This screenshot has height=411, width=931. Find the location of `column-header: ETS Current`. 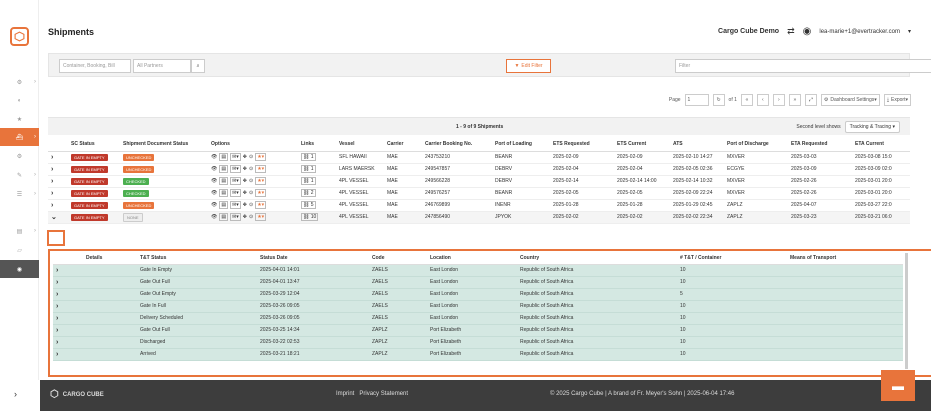

column-header: ETS Current is located at coordinates (642, 145).